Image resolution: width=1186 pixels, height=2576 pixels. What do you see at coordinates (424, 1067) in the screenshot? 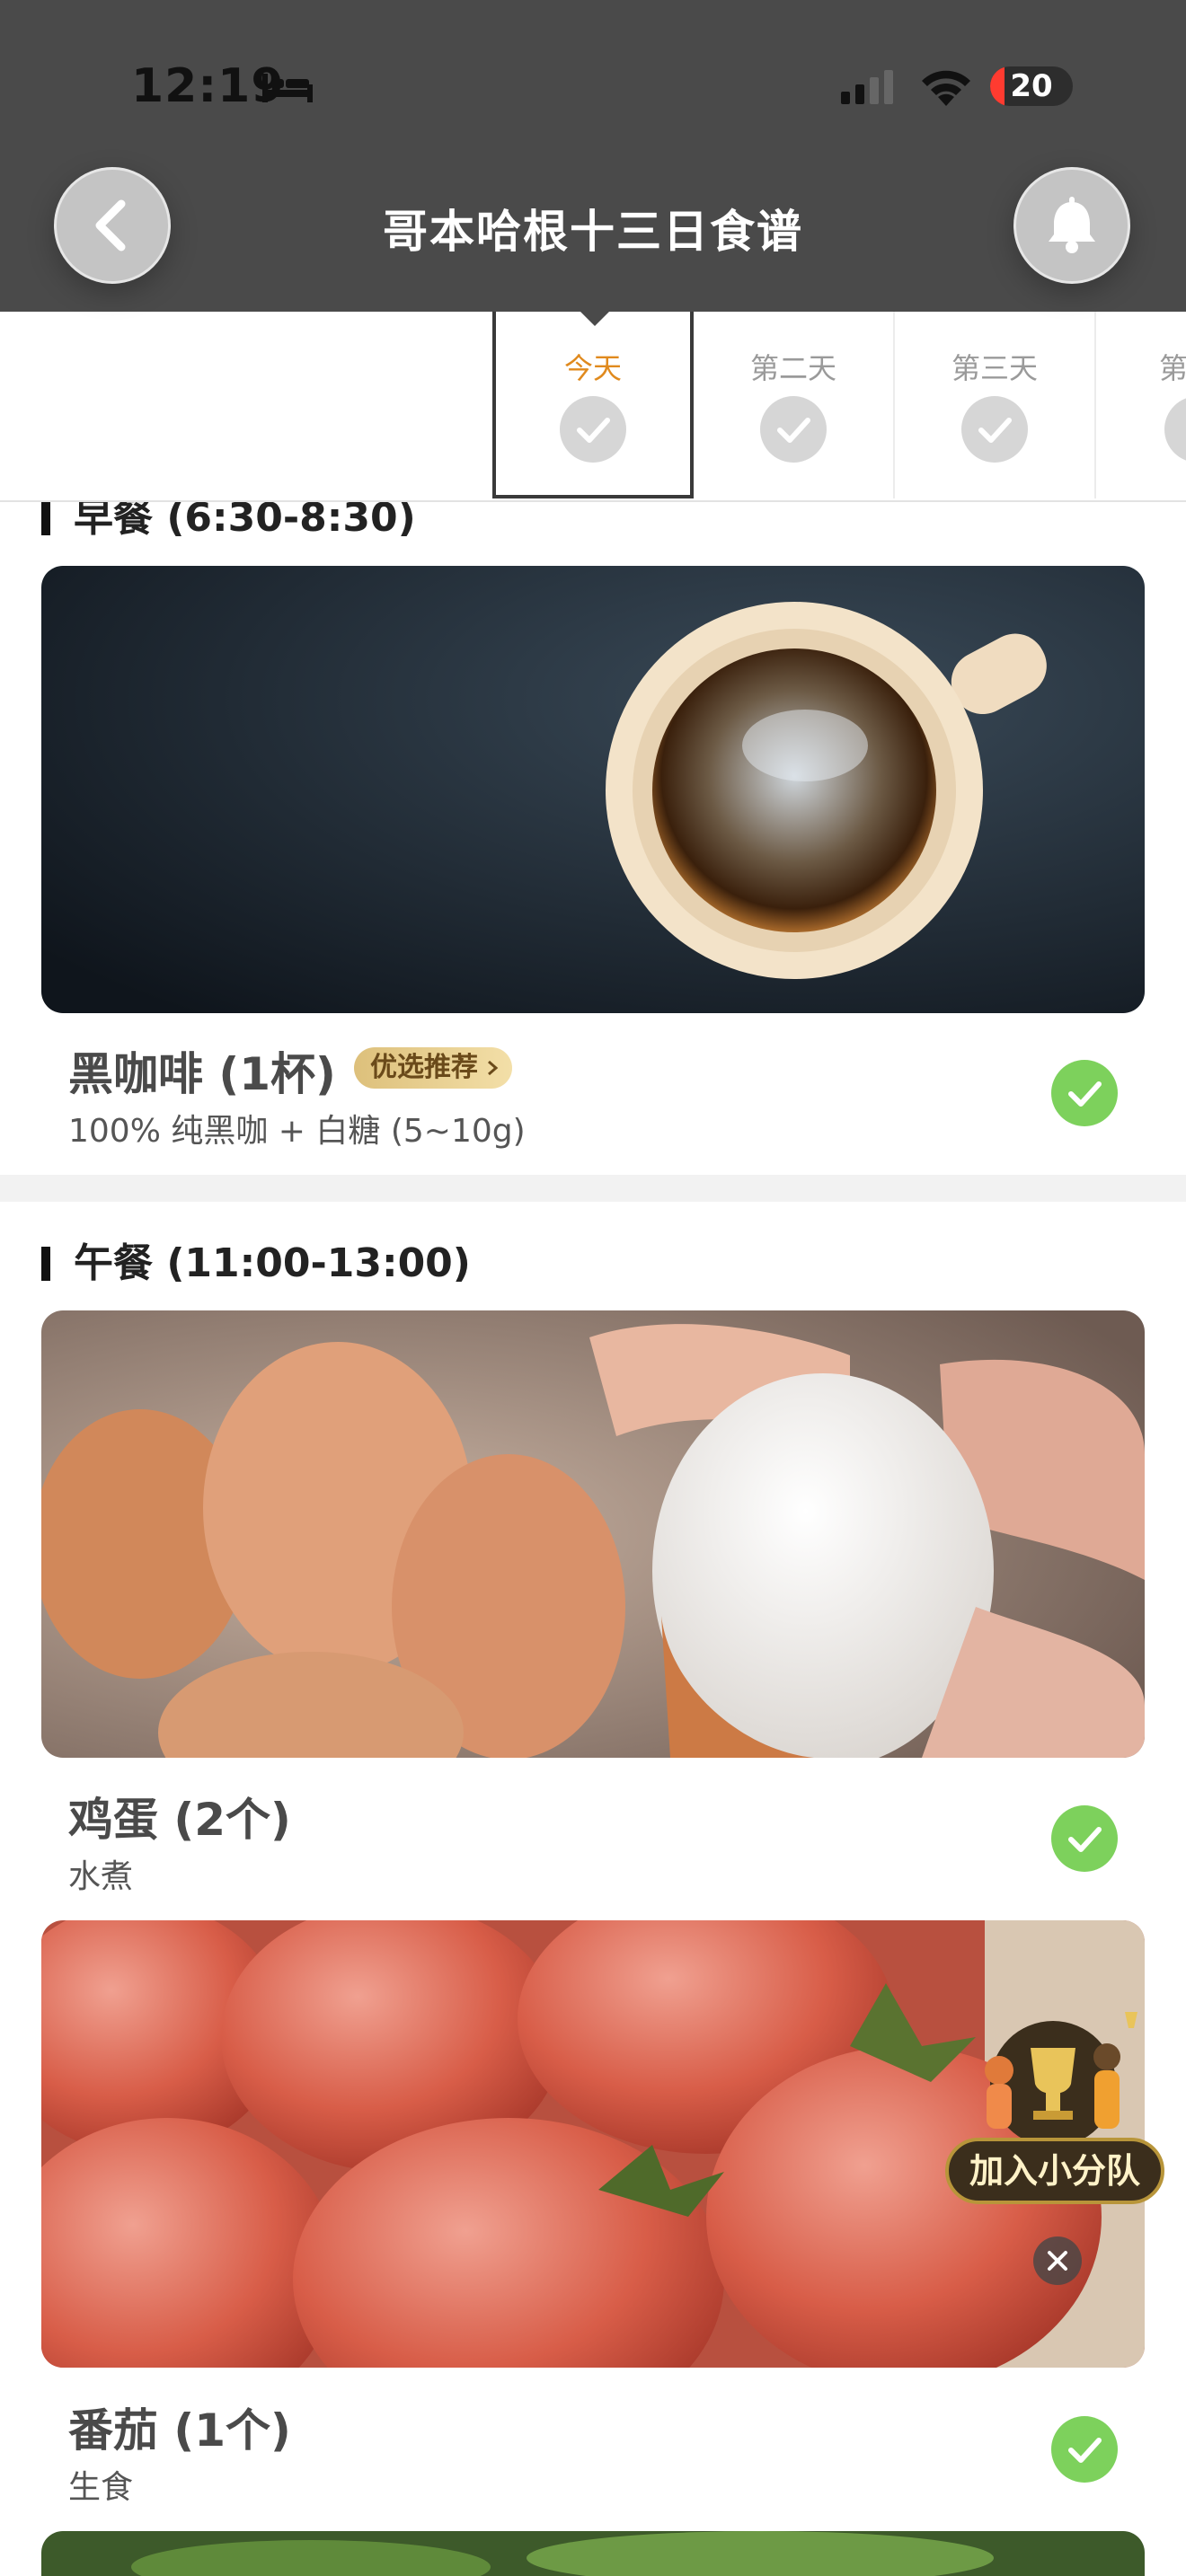
I see `badge-label: 优选推荐` at bounding box center [424, 1067].